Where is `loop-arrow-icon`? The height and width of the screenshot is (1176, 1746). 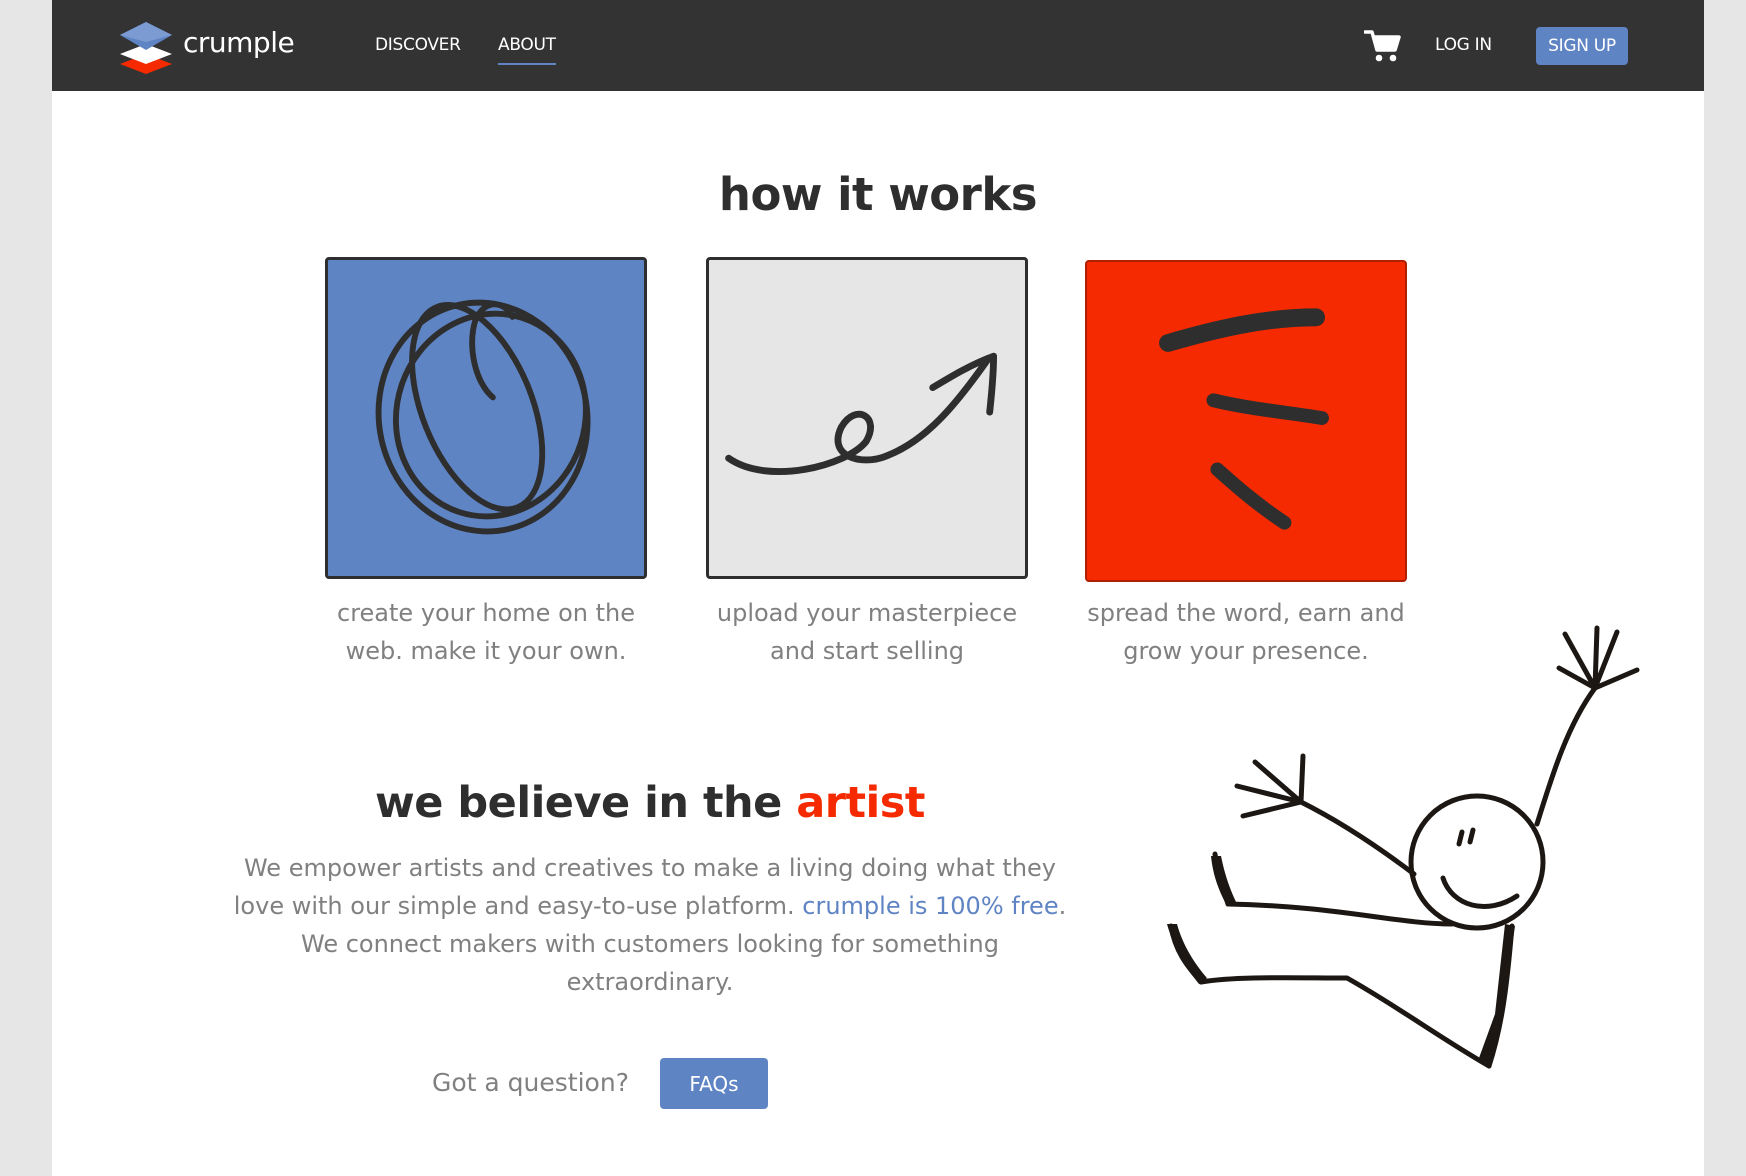
loop-arrow-icon is located at coordinates (861, 413).